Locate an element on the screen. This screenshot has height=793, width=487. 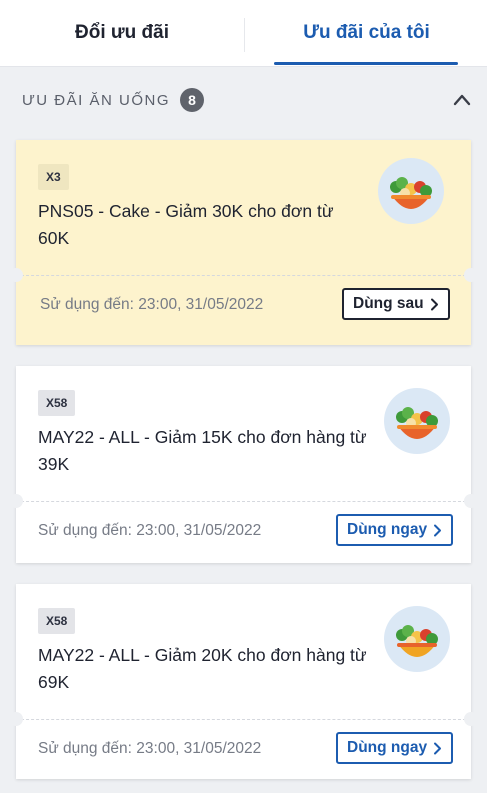
tab-uu-dai-cua-toi: Ưu đãi của tôi is located at coordinates (366, 33).